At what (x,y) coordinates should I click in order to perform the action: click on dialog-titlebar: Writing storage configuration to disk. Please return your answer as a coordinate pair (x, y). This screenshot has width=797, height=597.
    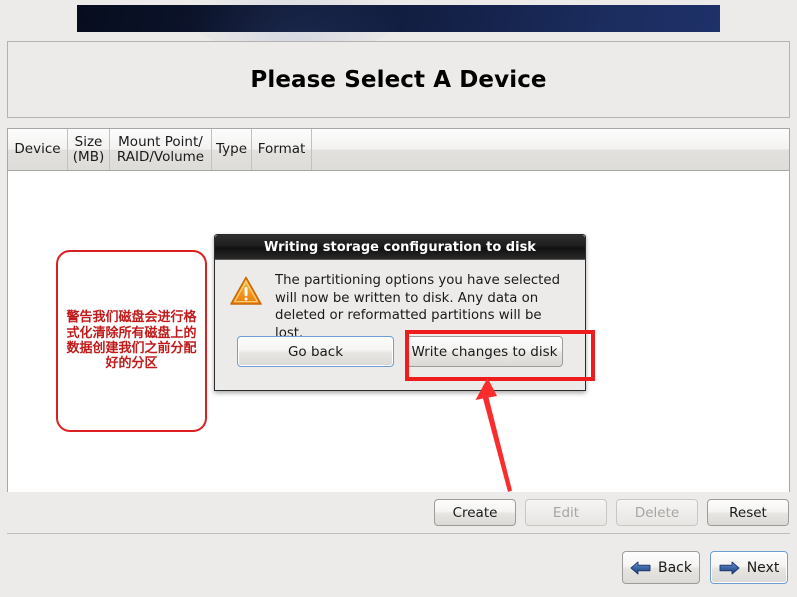
    Looking at the image, I should click on (400, 247).